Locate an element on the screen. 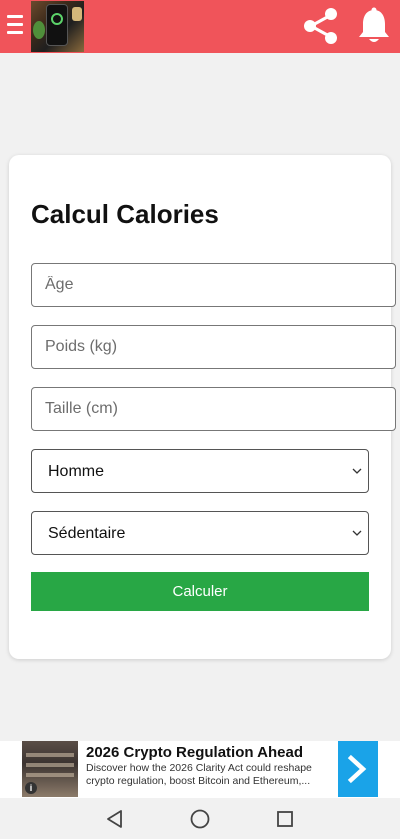 Image resolution: width=400 pixels, height=839 pixels. system-nav-bar is located at coordinates (200, 819).